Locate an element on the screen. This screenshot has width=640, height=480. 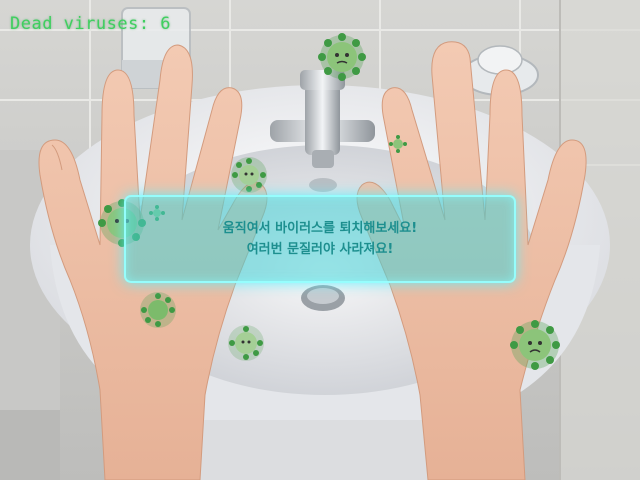
instruction-dialog: 움직여서 바이러스를 퇴치해보세요! 여러번 문질러야 사라져요! is located at coordinates (320, 239).